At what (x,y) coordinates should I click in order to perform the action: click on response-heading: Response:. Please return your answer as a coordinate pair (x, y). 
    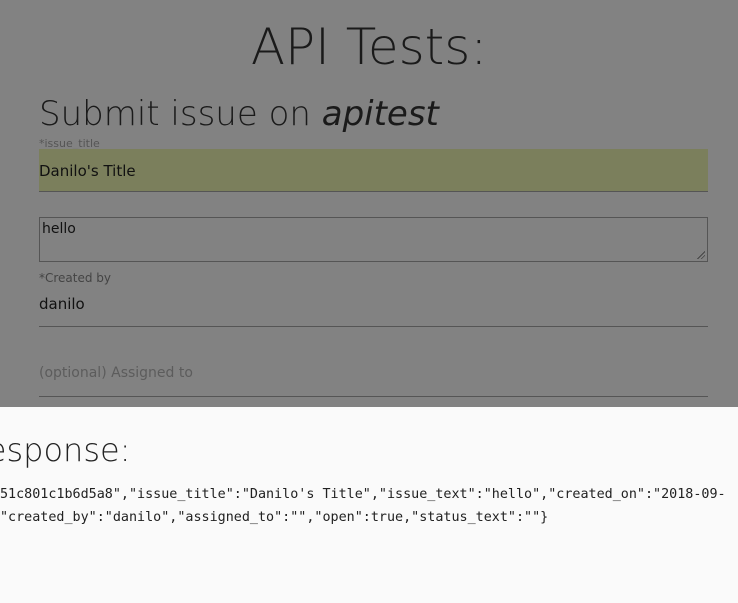
    Looking at the image, I should click on (65, 450).